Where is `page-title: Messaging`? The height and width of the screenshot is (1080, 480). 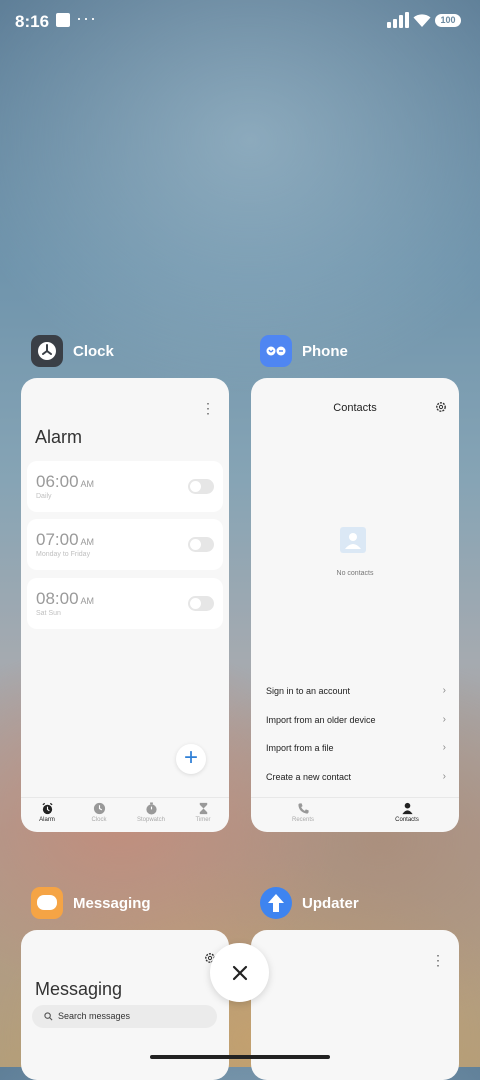
page-title: Messaging is located at coordinates (79, 989).